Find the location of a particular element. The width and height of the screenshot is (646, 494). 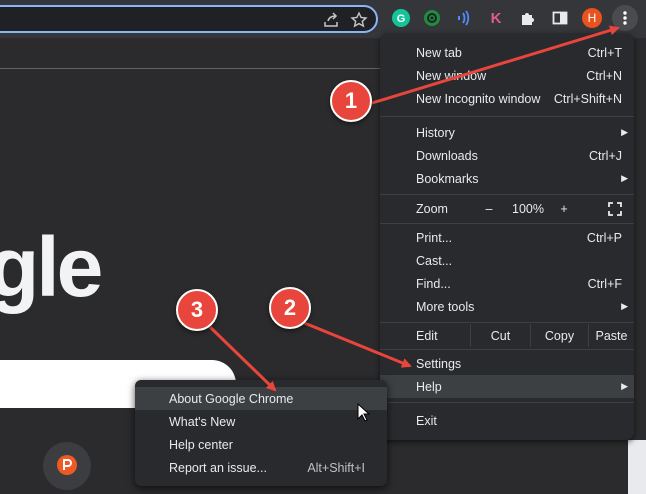

step-badge-3: 3 is located at coordinates (197, 310).